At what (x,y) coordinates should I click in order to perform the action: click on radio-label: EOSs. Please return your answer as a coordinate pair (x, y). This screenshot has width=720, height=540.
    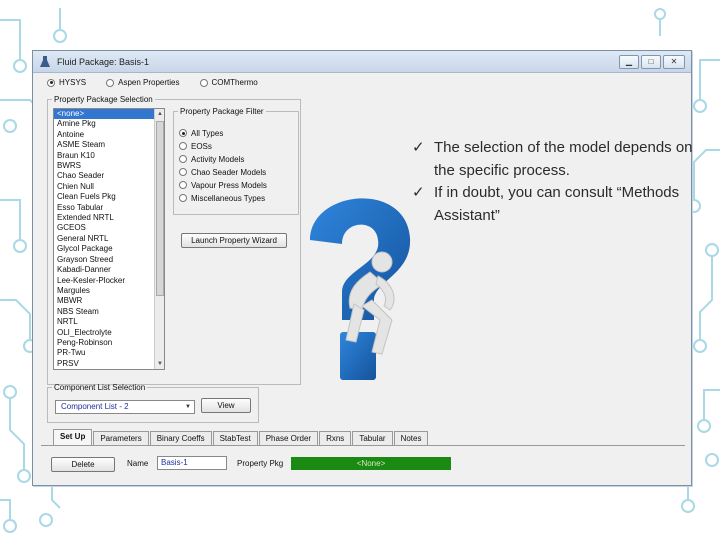
    Looking at the image, I should click on (201, 146).